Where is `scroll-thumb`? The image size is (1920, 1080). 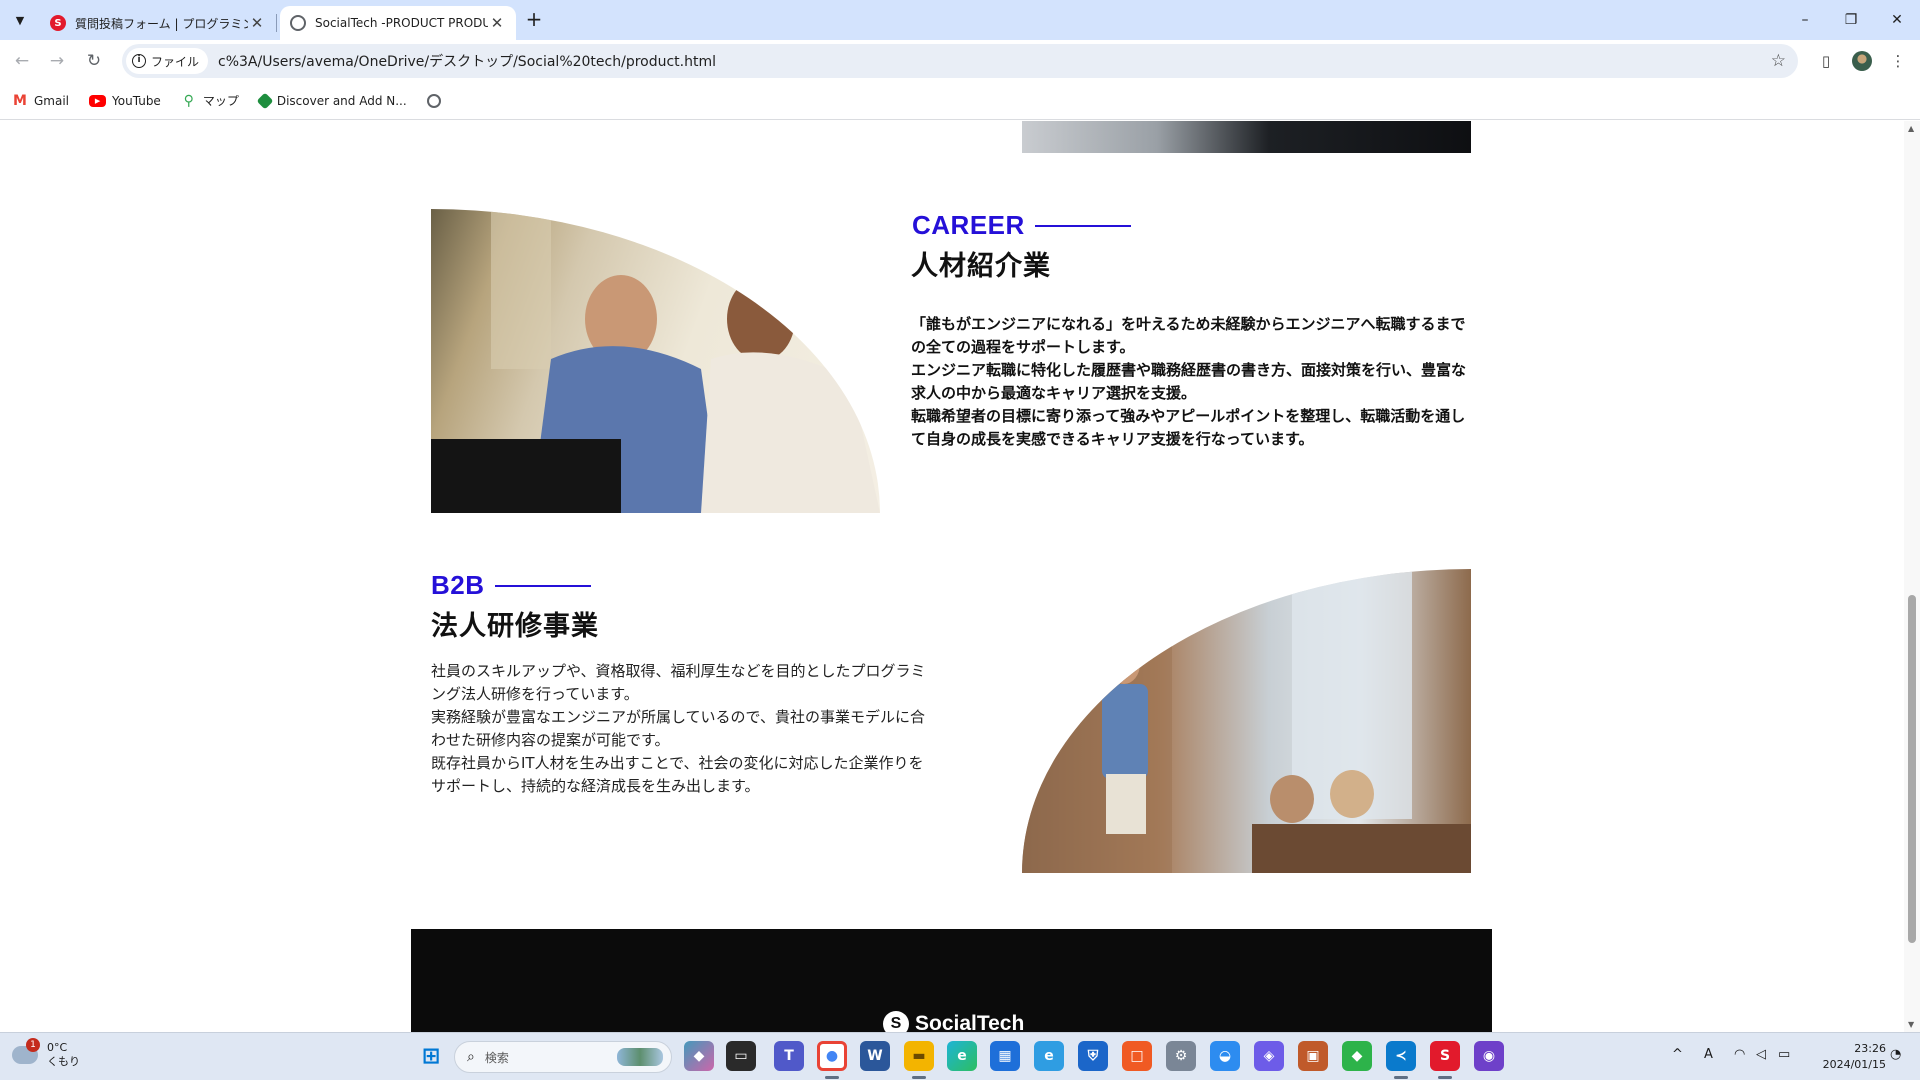
scroll-thumb is located at coordinates (1912, 769).